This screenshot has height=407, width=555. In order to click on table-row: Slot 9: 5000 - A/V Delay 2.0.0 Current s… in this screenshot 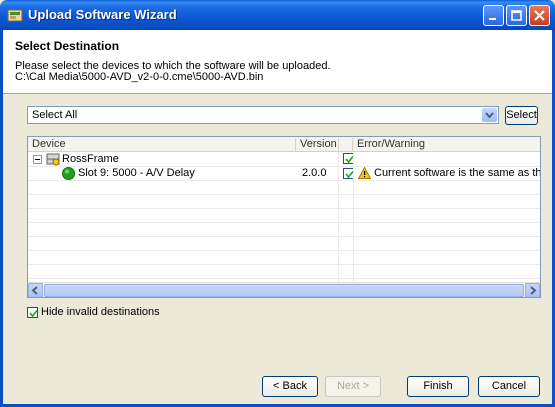, I will do `click(284, 173)`.